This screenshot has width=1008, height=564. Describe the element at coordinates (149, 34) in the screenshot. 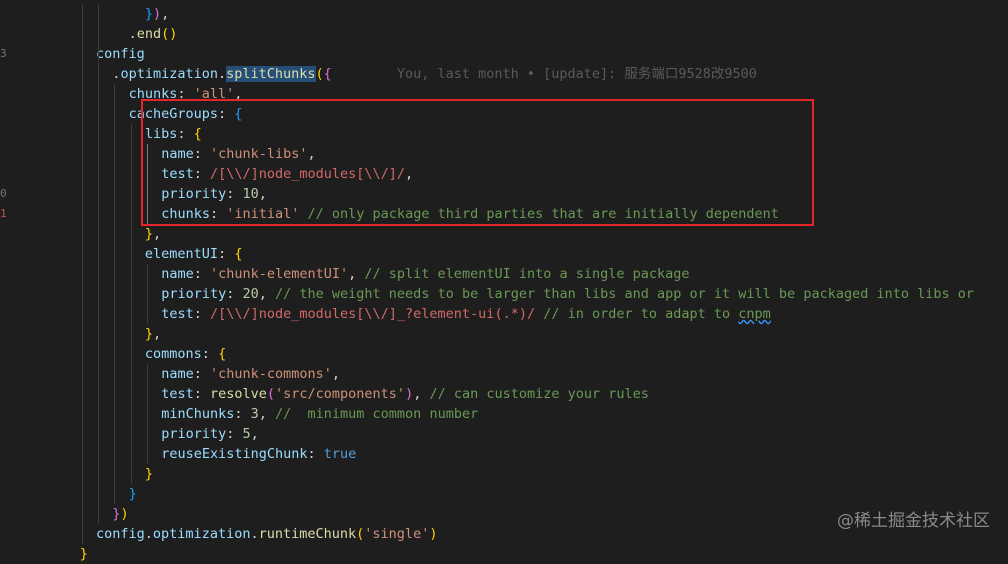

I see `code-token: end` at that location.